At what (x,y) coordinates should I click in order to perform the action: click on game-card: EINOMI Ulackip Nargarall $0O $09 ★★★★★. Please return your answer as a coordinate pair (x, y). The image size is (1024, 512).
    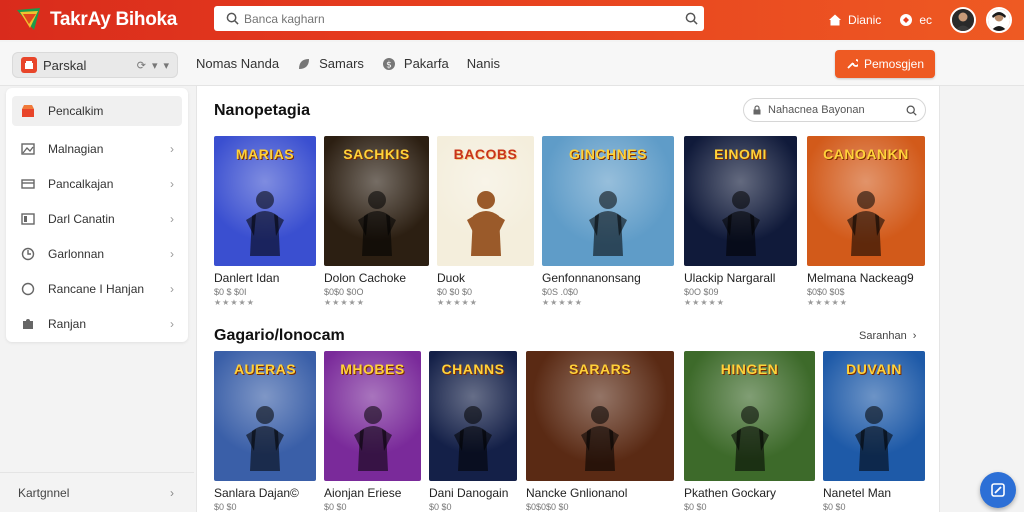
    Looking at the image, I should click on (740, 221).